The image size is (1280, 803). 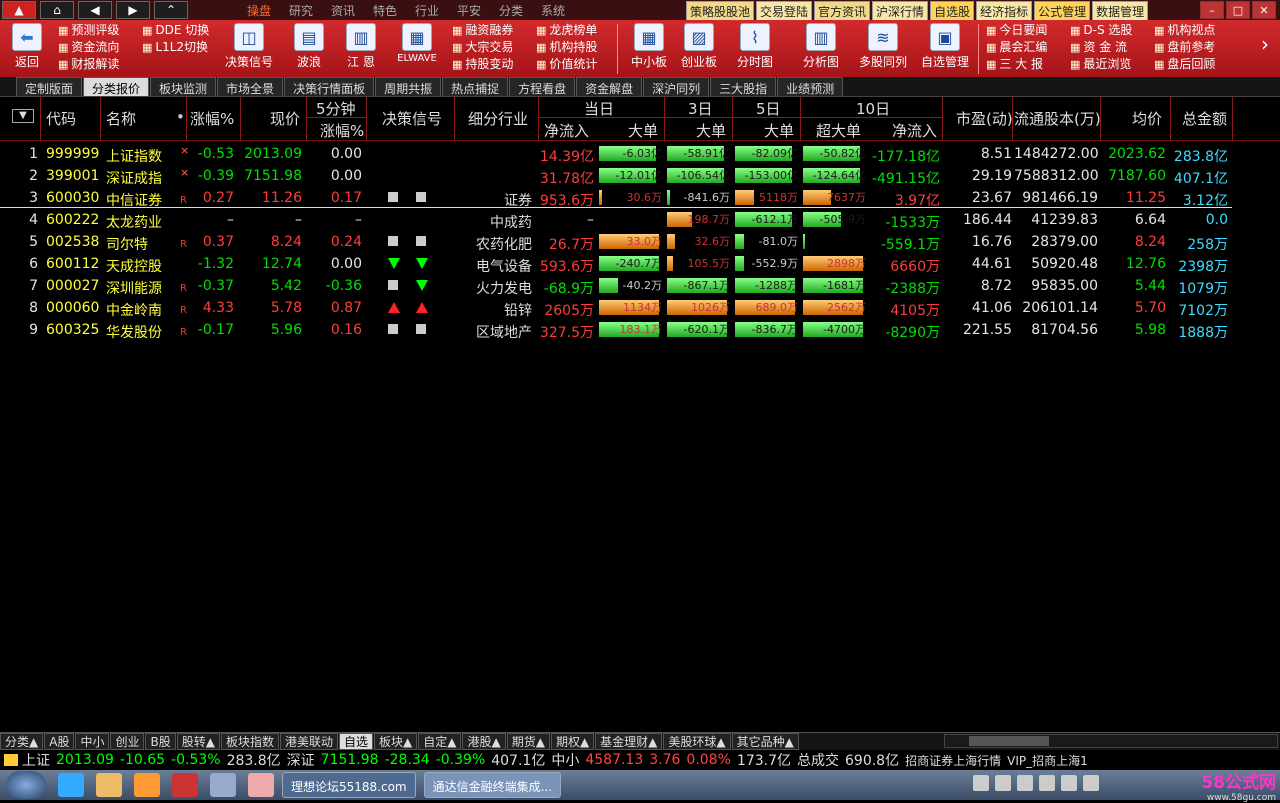 I want to click on media-player-icon, so click(x=147, y=785).